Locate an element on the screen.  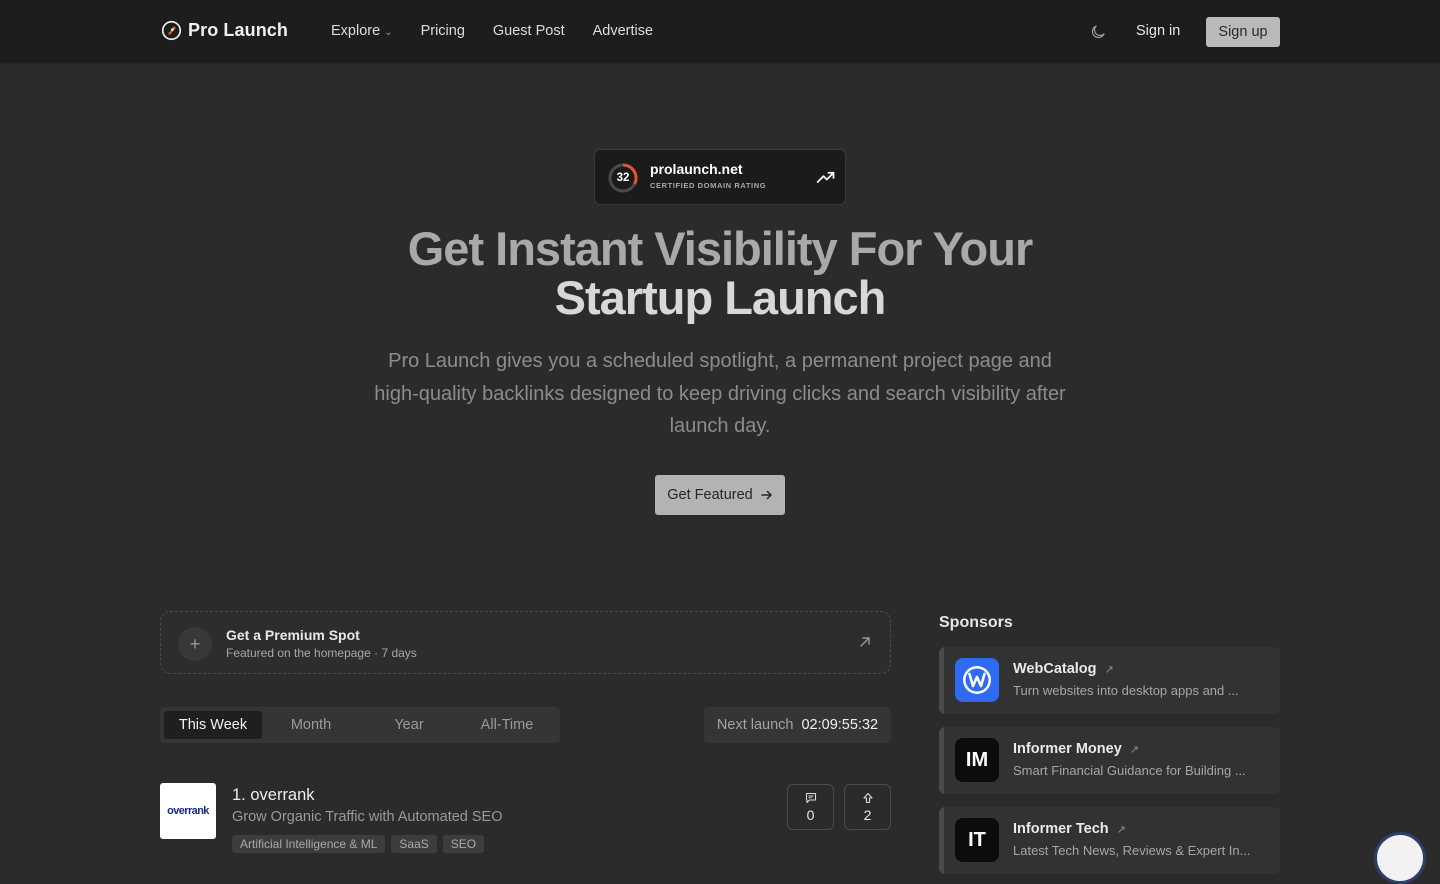
main-nav: Explore ⌄ Pricing Guest Post Advertise is located at coordinates (492, 31).